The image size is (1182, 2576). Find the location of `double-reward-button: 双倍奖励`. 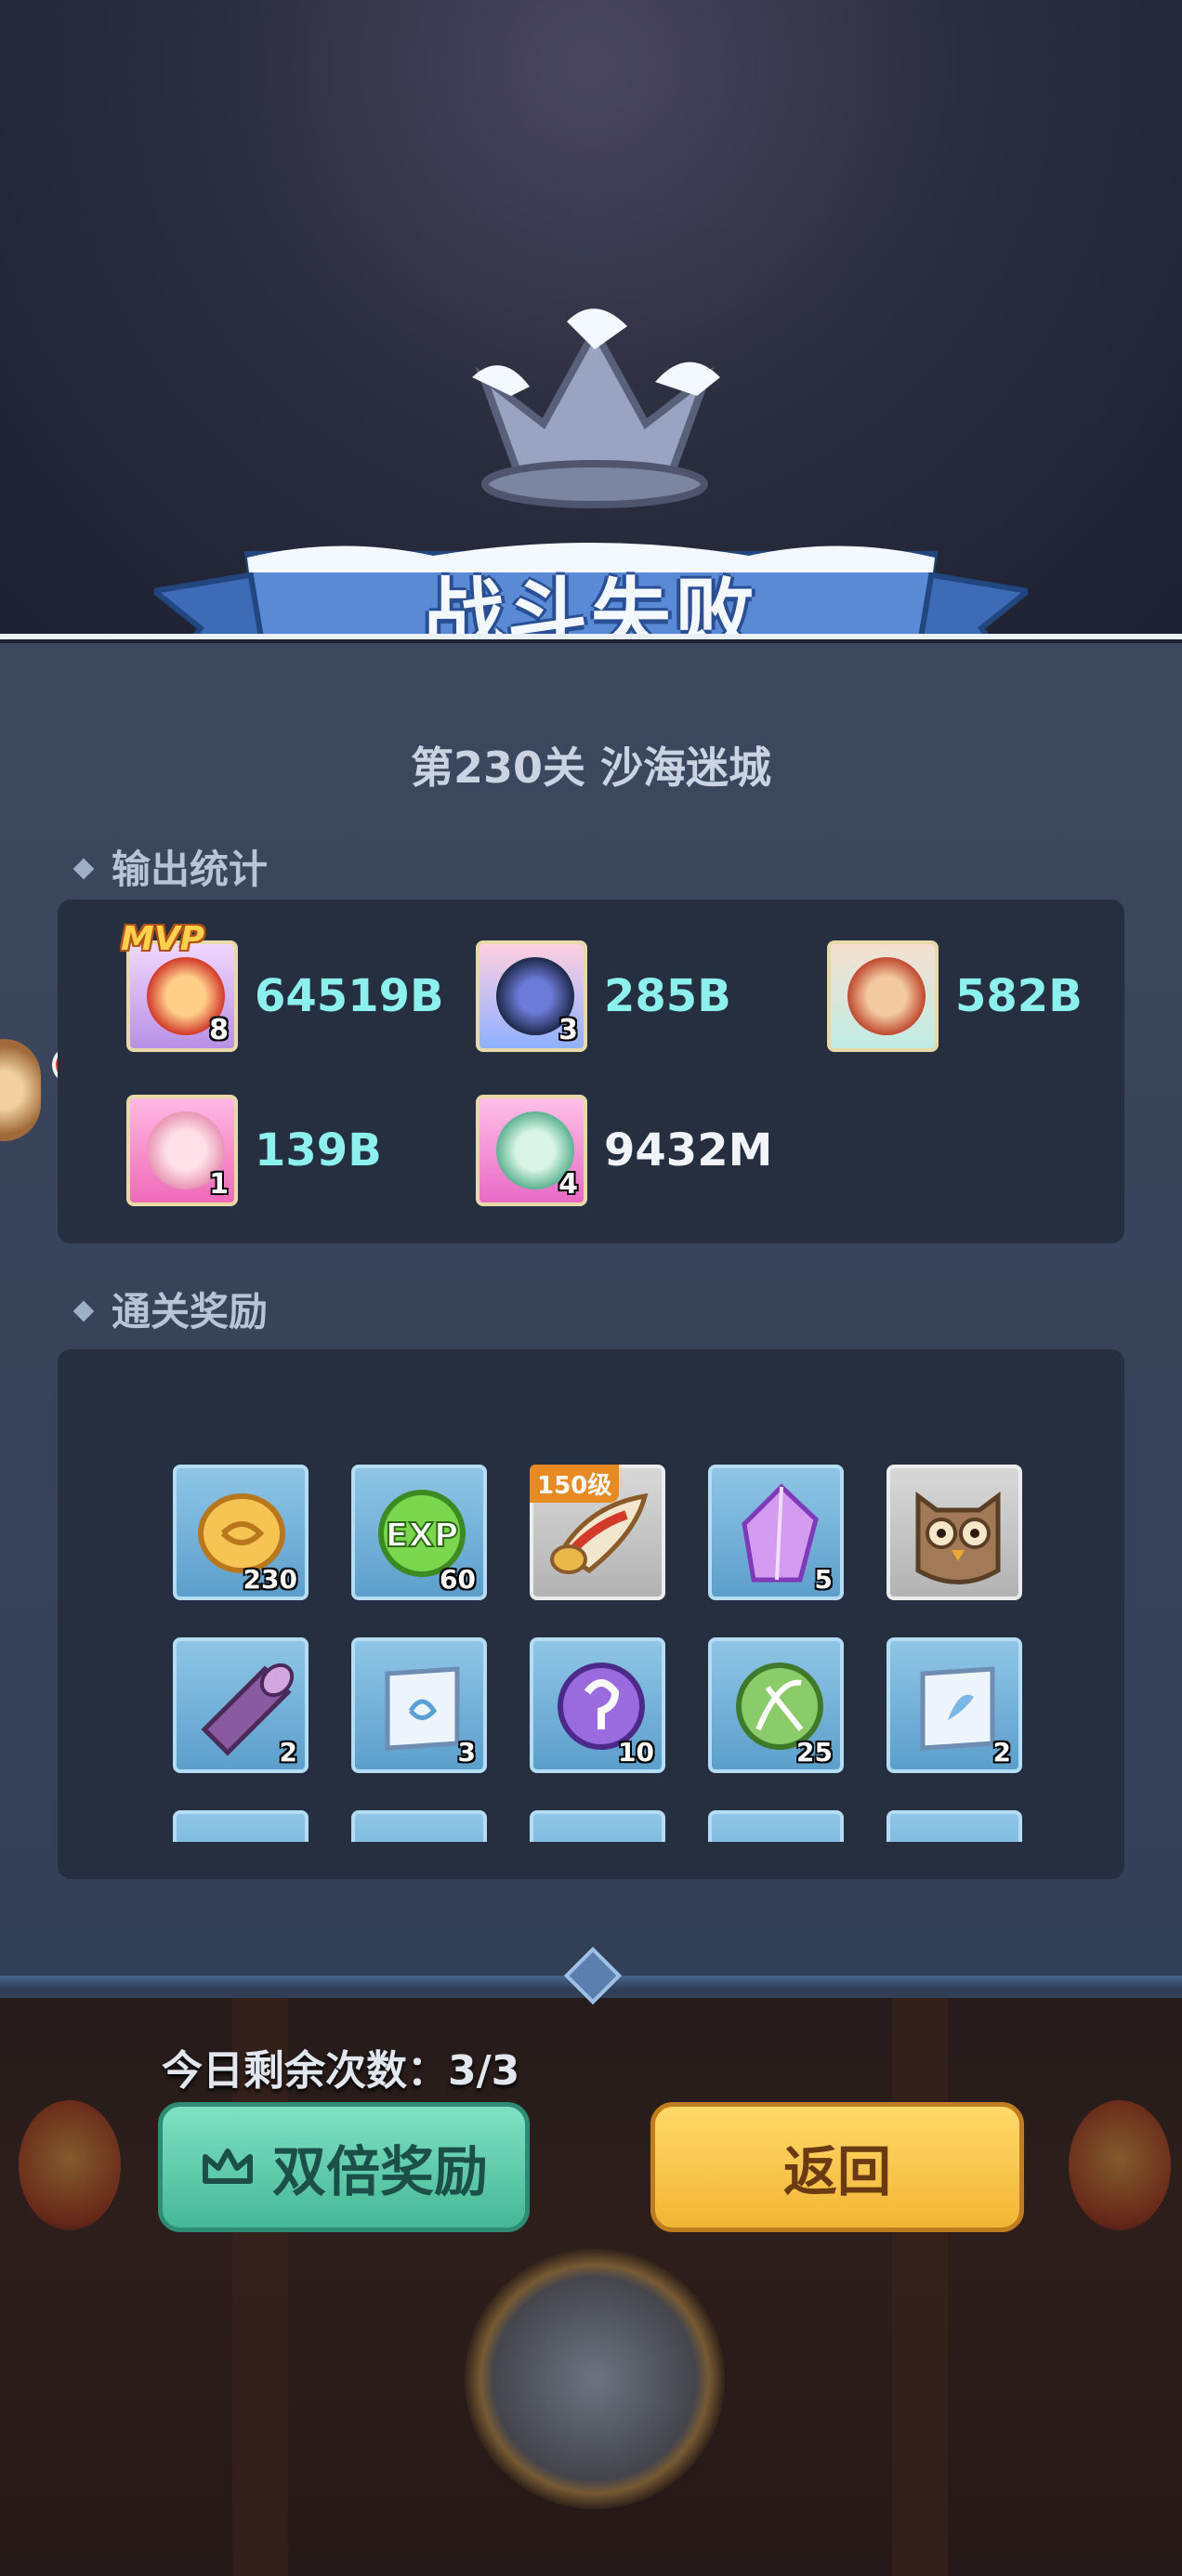

double-reward-button: 双倍奖励 is located at coordinates (344, 2167).